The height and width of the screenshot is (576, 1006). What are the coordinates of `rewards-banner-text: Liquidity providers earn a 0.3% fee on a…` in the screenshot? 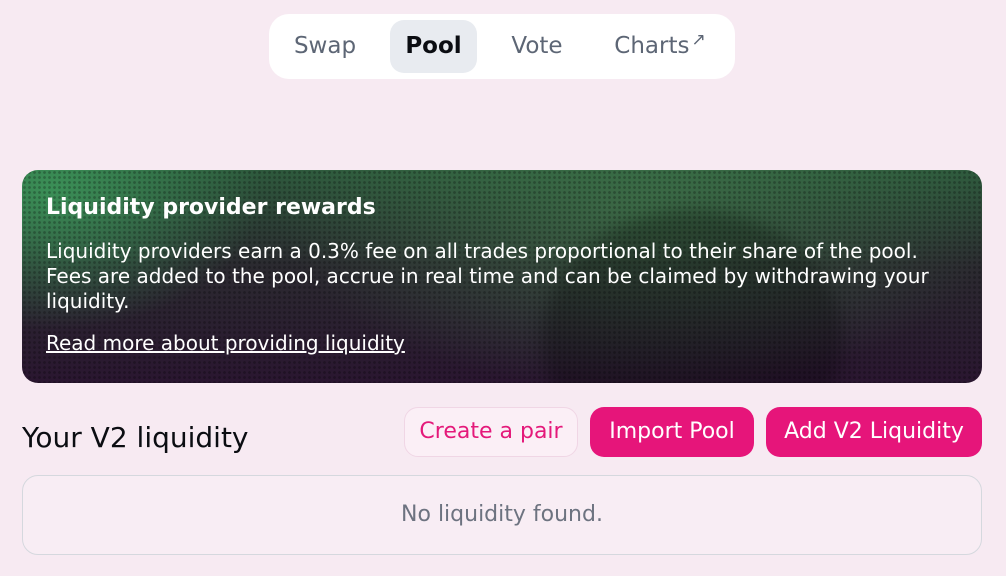 It's located at (502, 276).